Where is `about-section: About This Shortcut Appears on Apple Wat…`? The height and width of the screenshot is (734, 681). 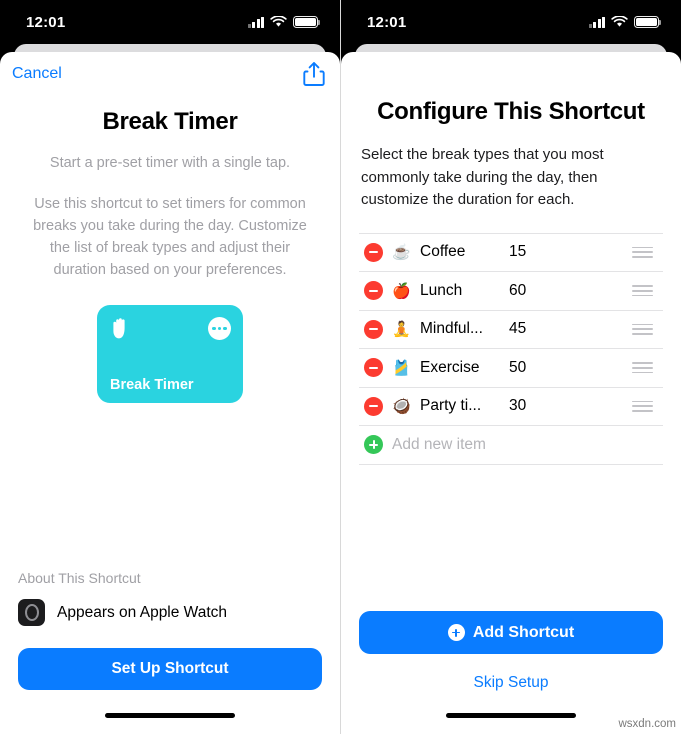 about-section: About This Shortcut Appears on Apple Wat… is located at coordinates (170, 633).